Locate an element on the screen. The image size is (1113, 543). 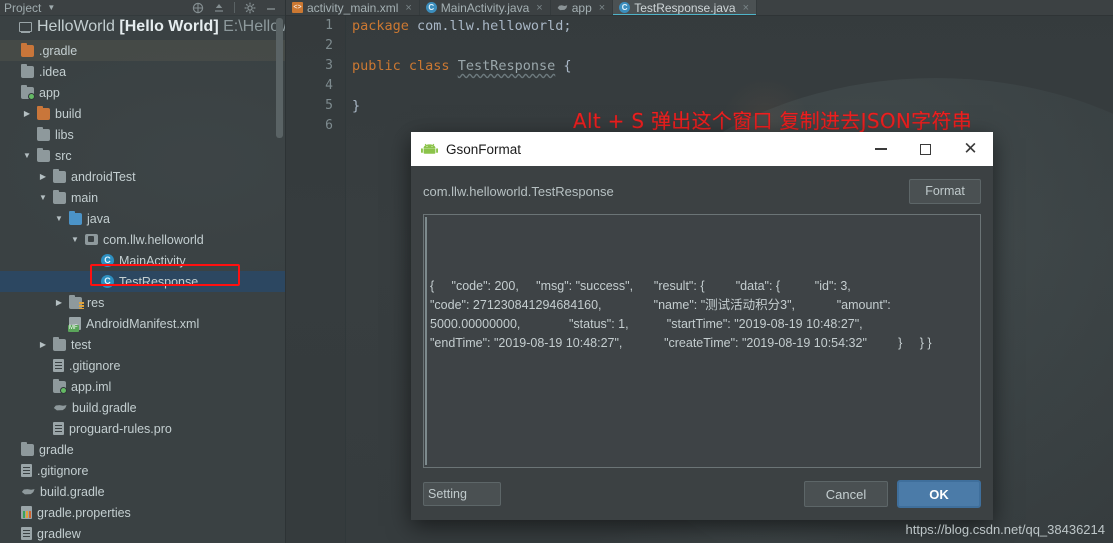
dialog-close-button: ✕ is located at coordinates (970, 149).